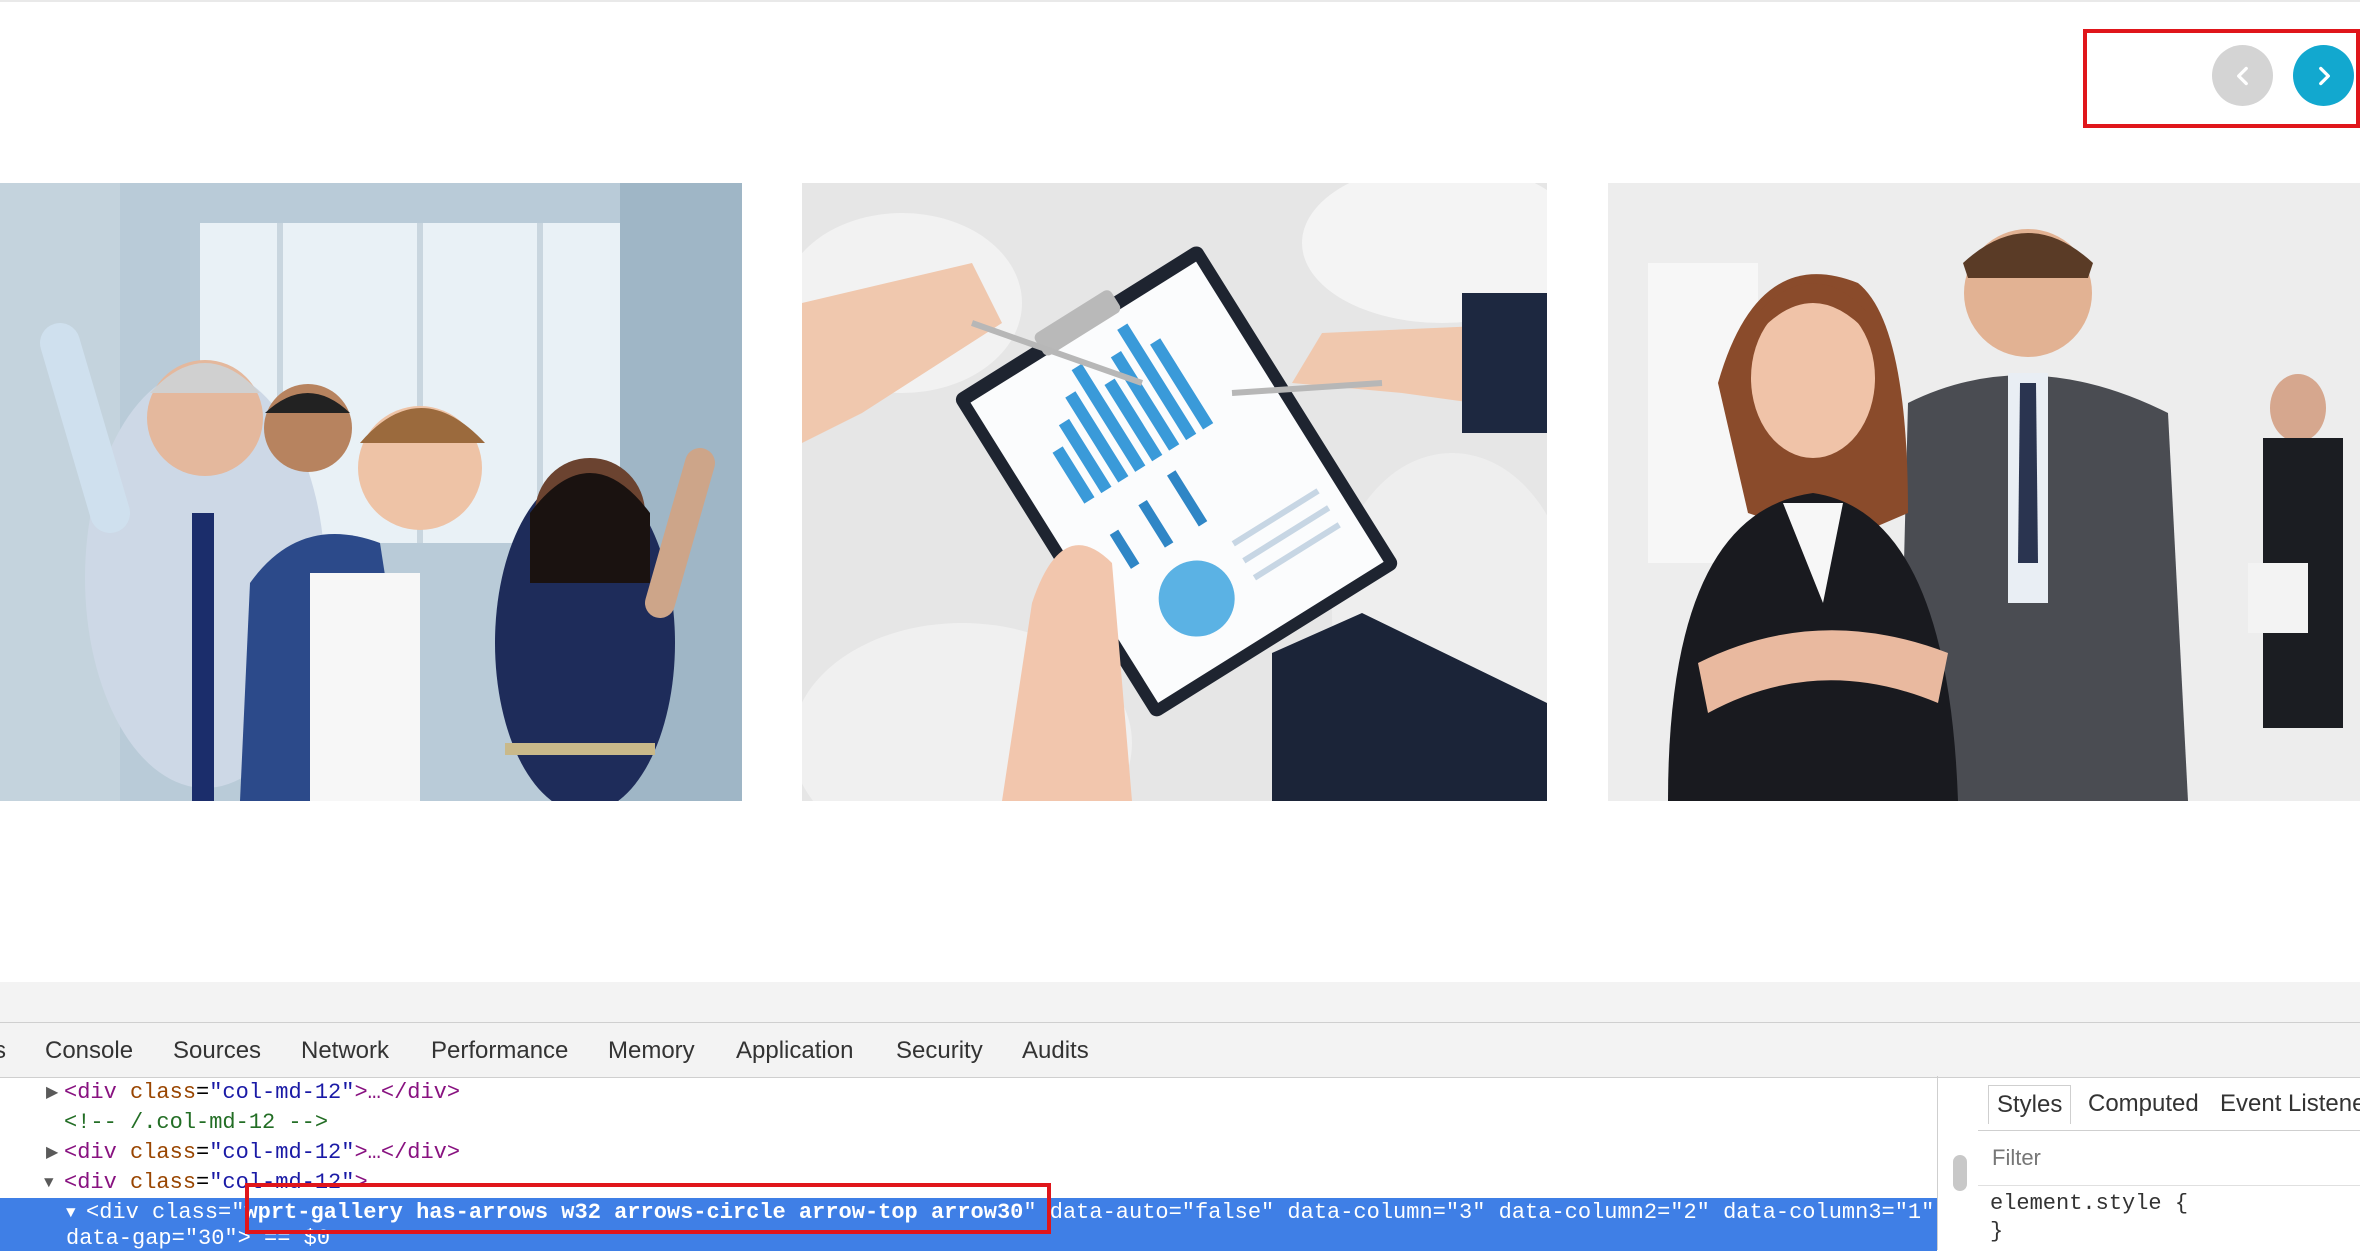 This screenshot has width=2360, height=1251. I want to click on tab-network: Network, so click(345, 1051).